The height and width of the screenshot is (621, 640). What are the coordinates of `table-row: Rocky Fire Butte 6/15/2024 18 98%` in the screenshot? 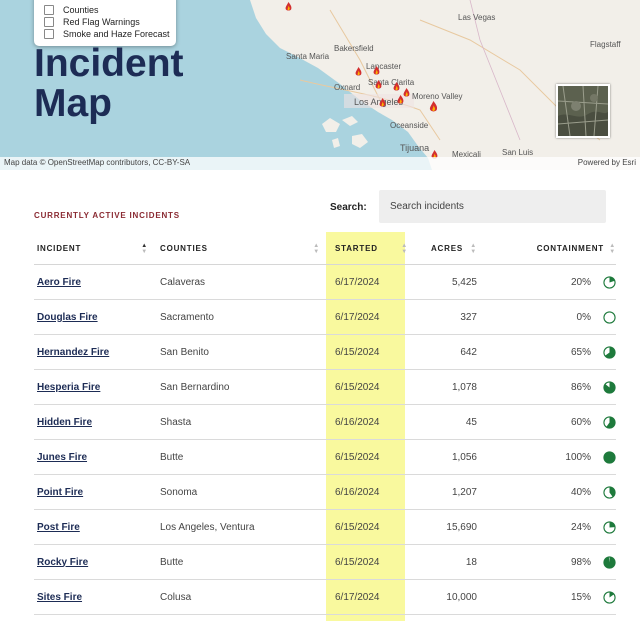 It's located at (325, 562).